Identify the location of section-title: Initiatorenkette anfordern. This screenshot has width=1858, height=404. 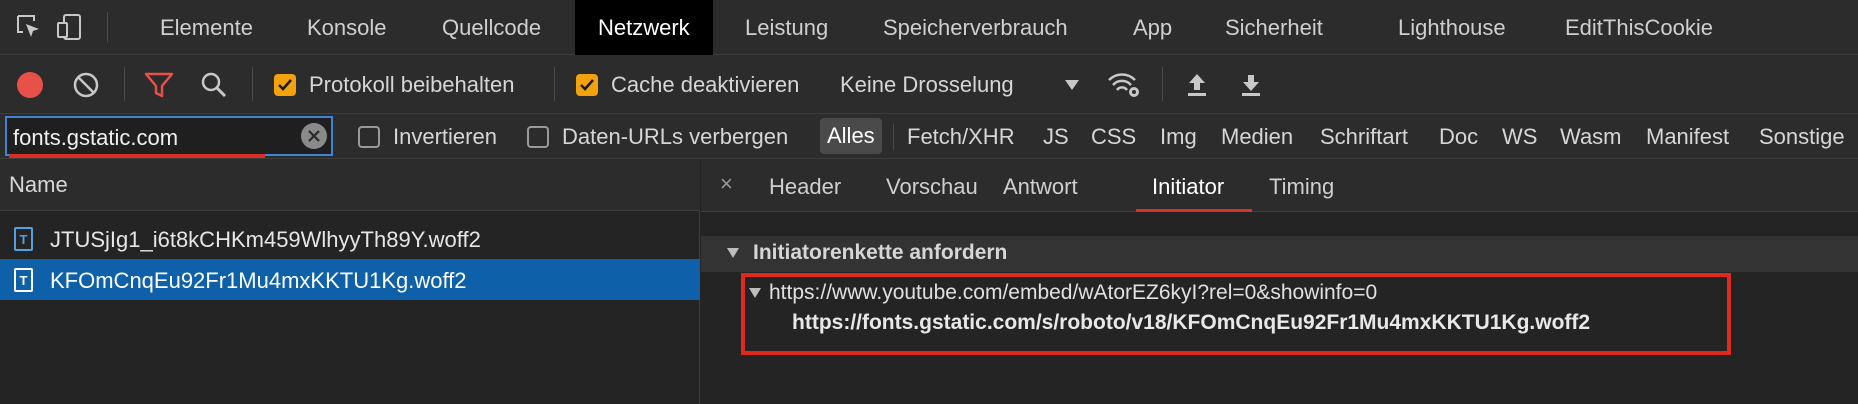
(880, 252).